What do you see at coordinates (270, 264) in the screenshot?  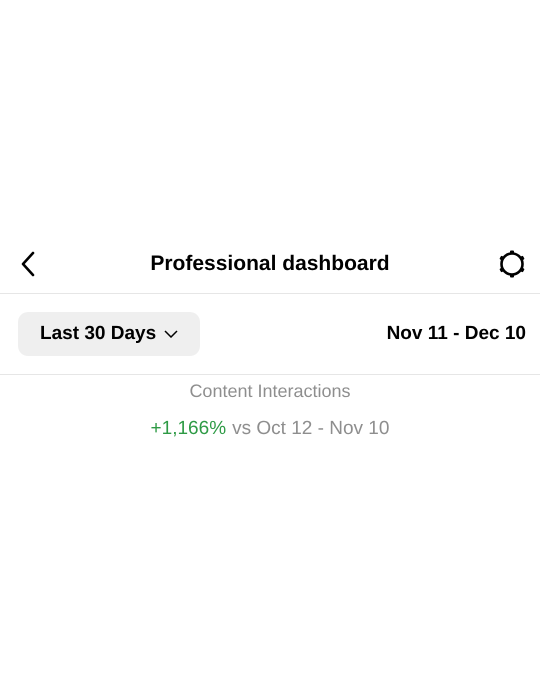 I see `page-title: Professional dashboard` at bounding box center [270, 264].